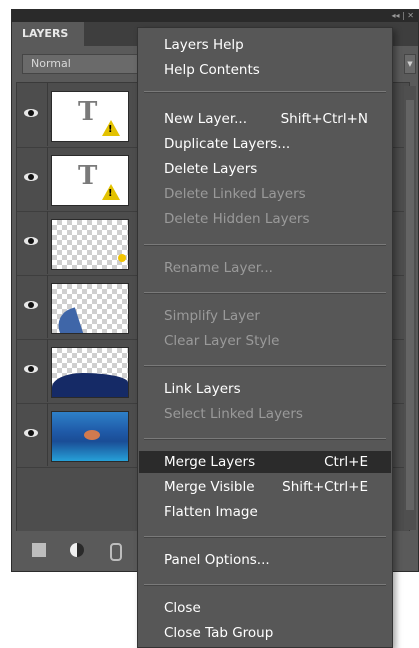  Describe the element at coordinates (265, 169) in the screenshot. I see `menu-item-delete-layers: Delete Layers` at that location.